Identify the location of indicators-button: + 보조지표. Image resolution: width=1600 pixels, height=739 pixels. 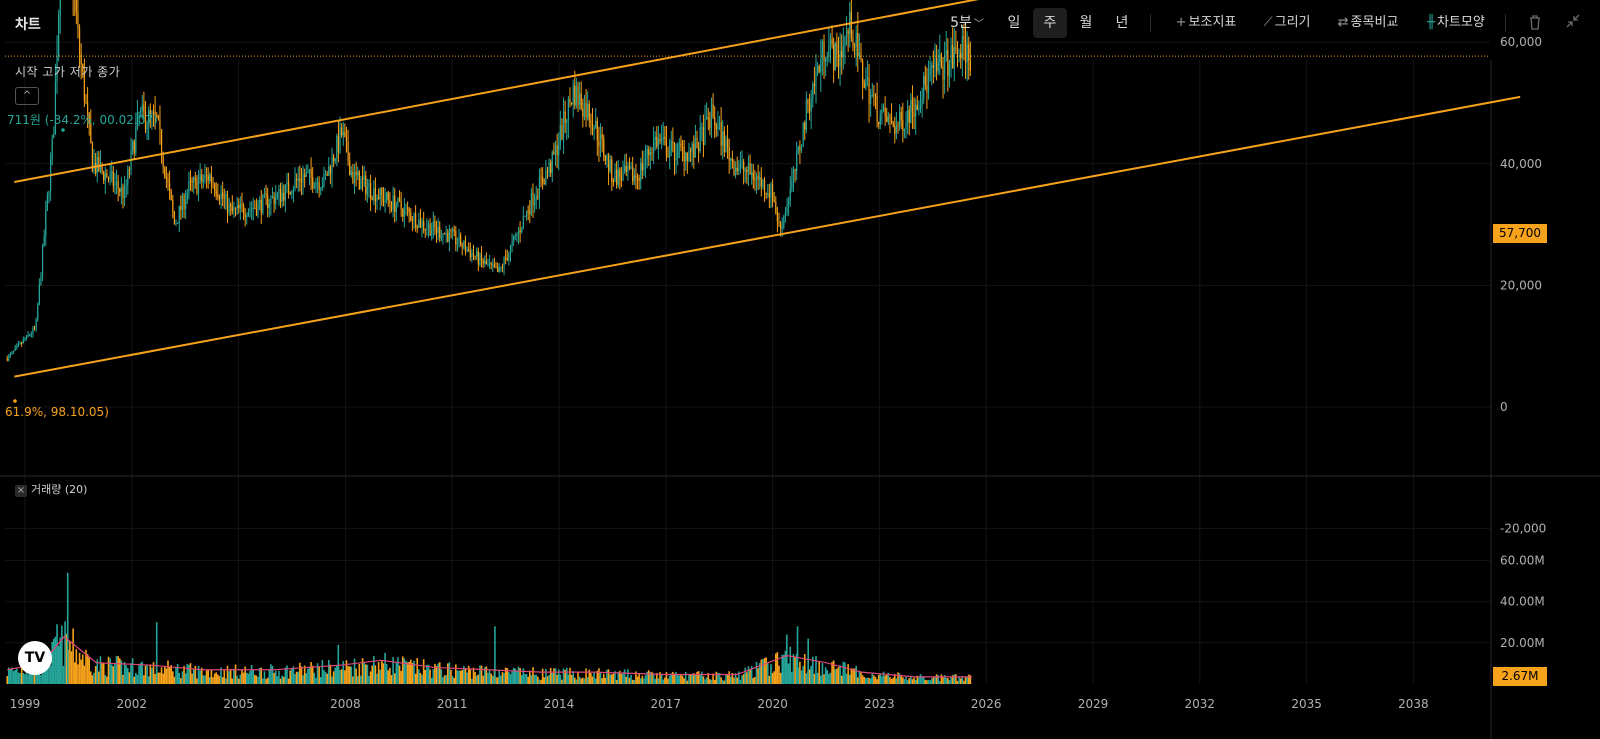
(1206, 23).